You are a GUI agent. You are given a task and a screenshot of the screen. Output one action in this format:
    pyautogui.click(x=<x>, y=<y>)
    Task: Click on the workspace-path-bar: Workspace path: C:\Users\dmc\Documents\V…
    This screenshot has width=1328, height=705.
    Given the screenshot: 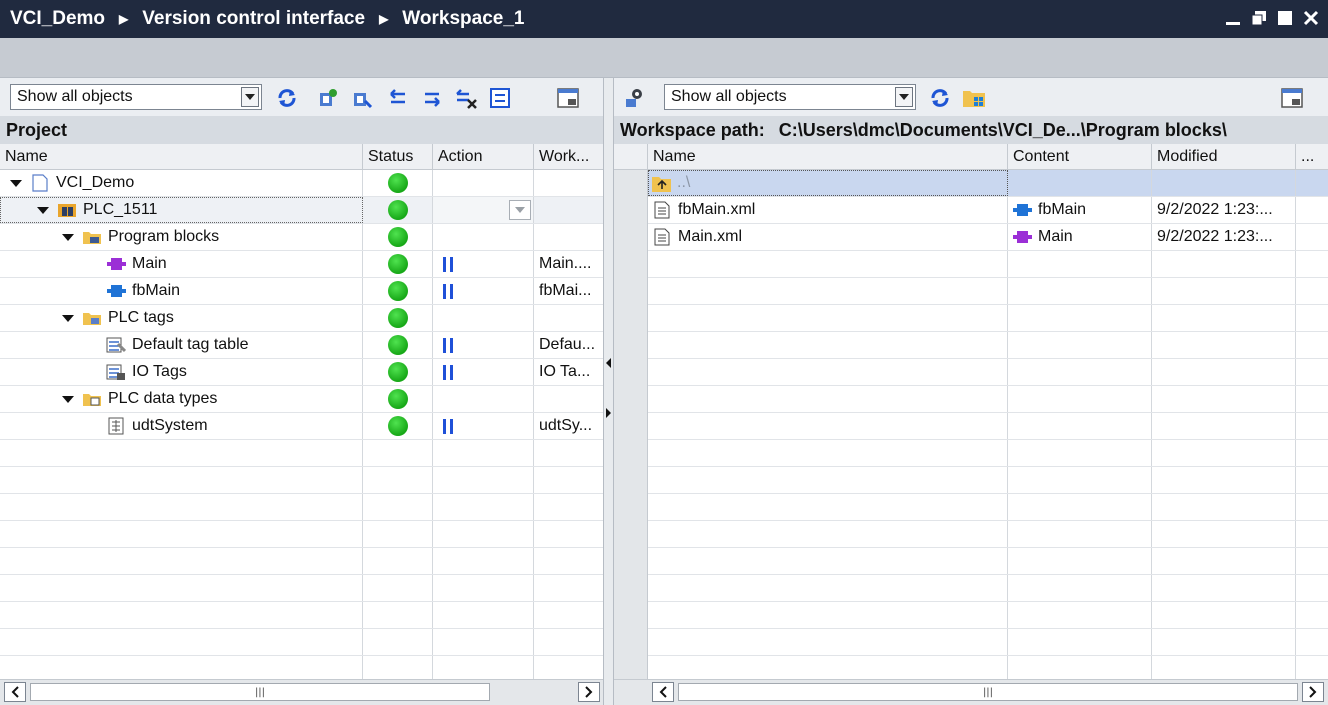 What is the action you would take?
    pyautogui.click(x=971, y=130)
    